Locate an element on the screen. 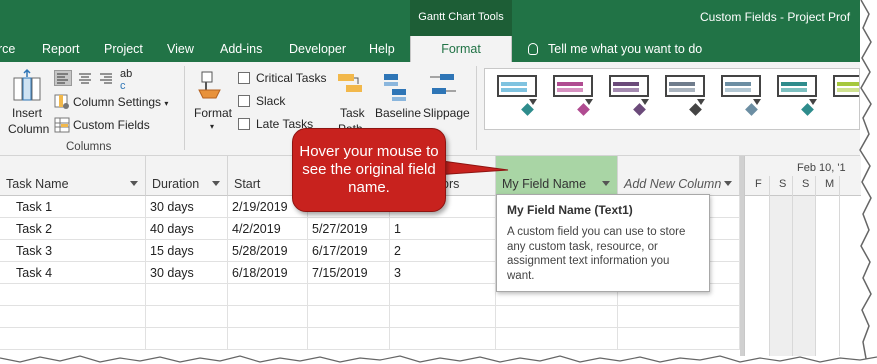 The image size is (877, 364). format-chevron-down-icon: ▾ is located at coordinates (212, 126).